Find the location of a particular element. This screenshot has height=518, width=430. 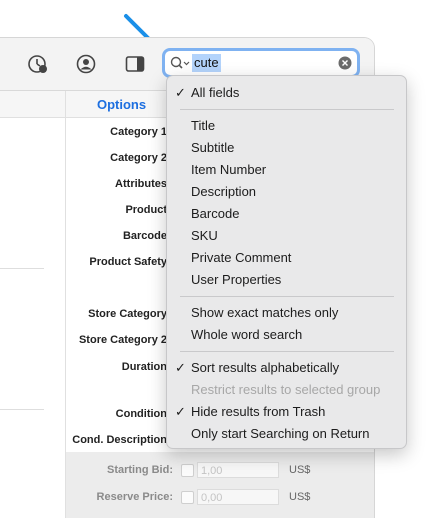

menu-item-user-properties: User Properties is located at coordinates (236, 279).